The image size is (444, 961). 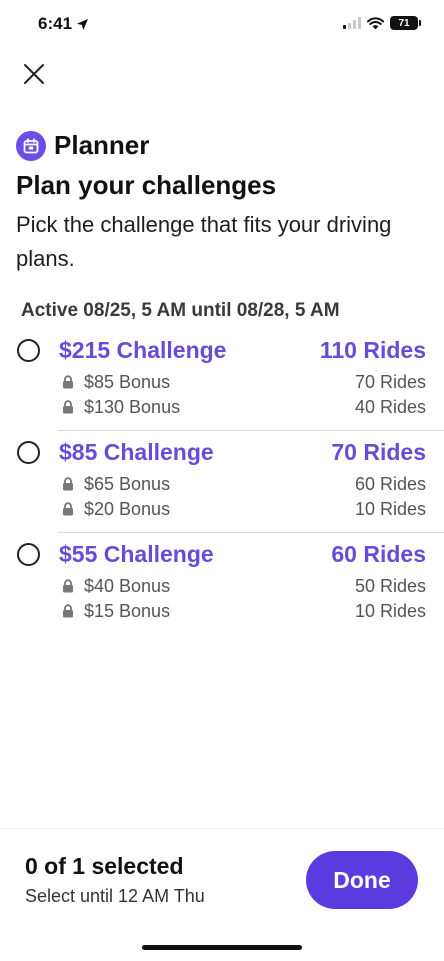 What do you see at coordinates (127, 483) in the screenshot?
I see `bonus-label: $65 Bonus` at bounding box center [127, 483].